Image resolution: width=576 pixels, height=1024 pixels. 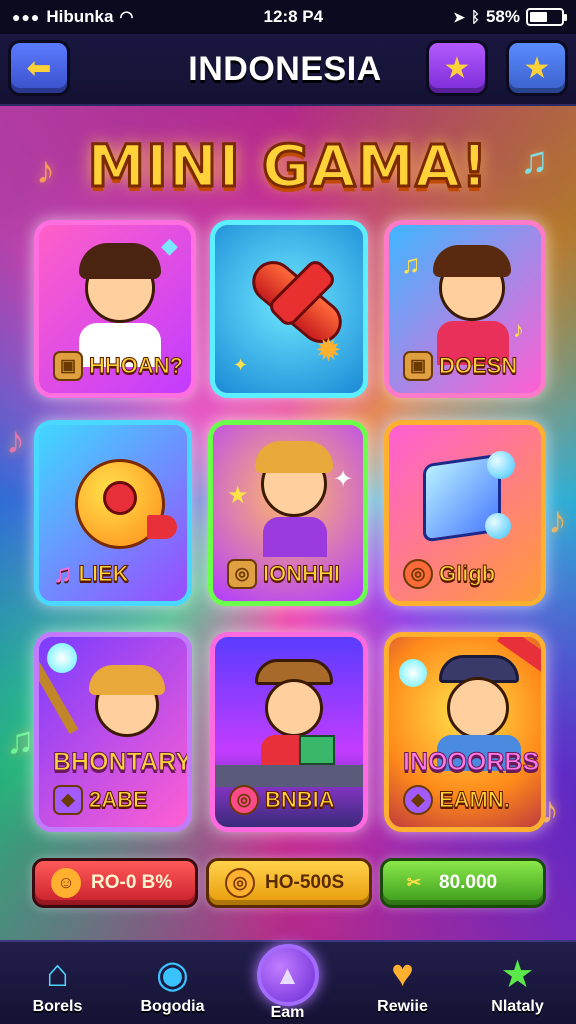 I want to click on status-right: ➤ ᛒ 58%, so click(x=510, y=17).